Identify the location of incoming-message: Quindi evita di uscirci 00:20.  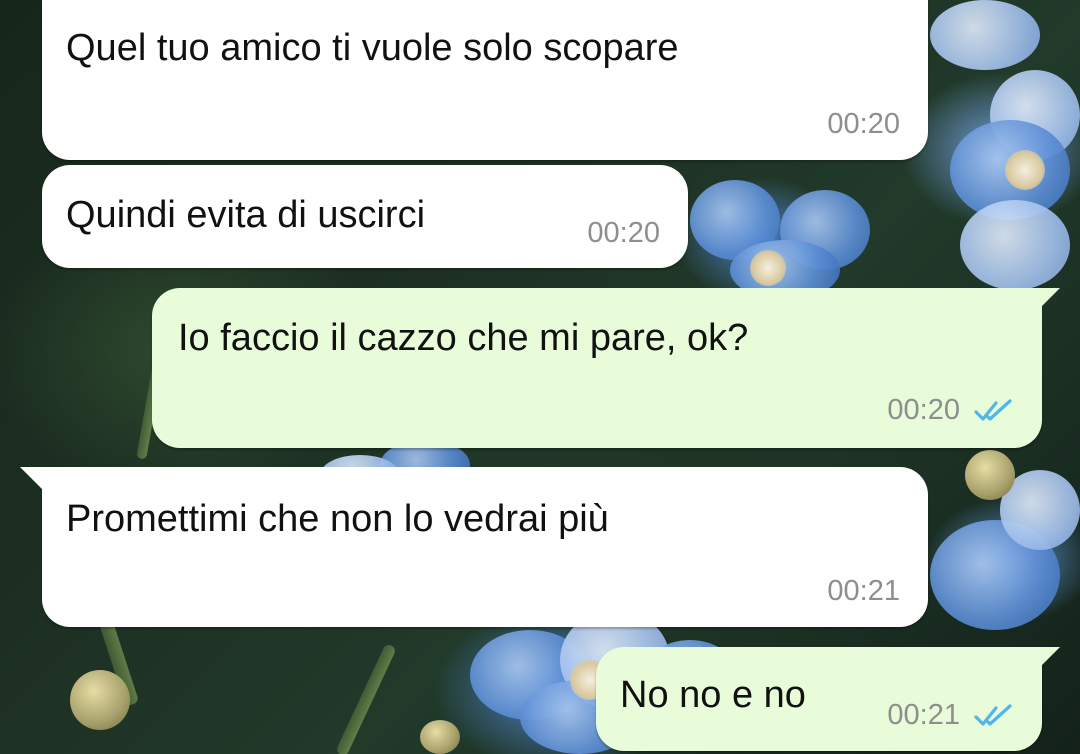
(365, 216).